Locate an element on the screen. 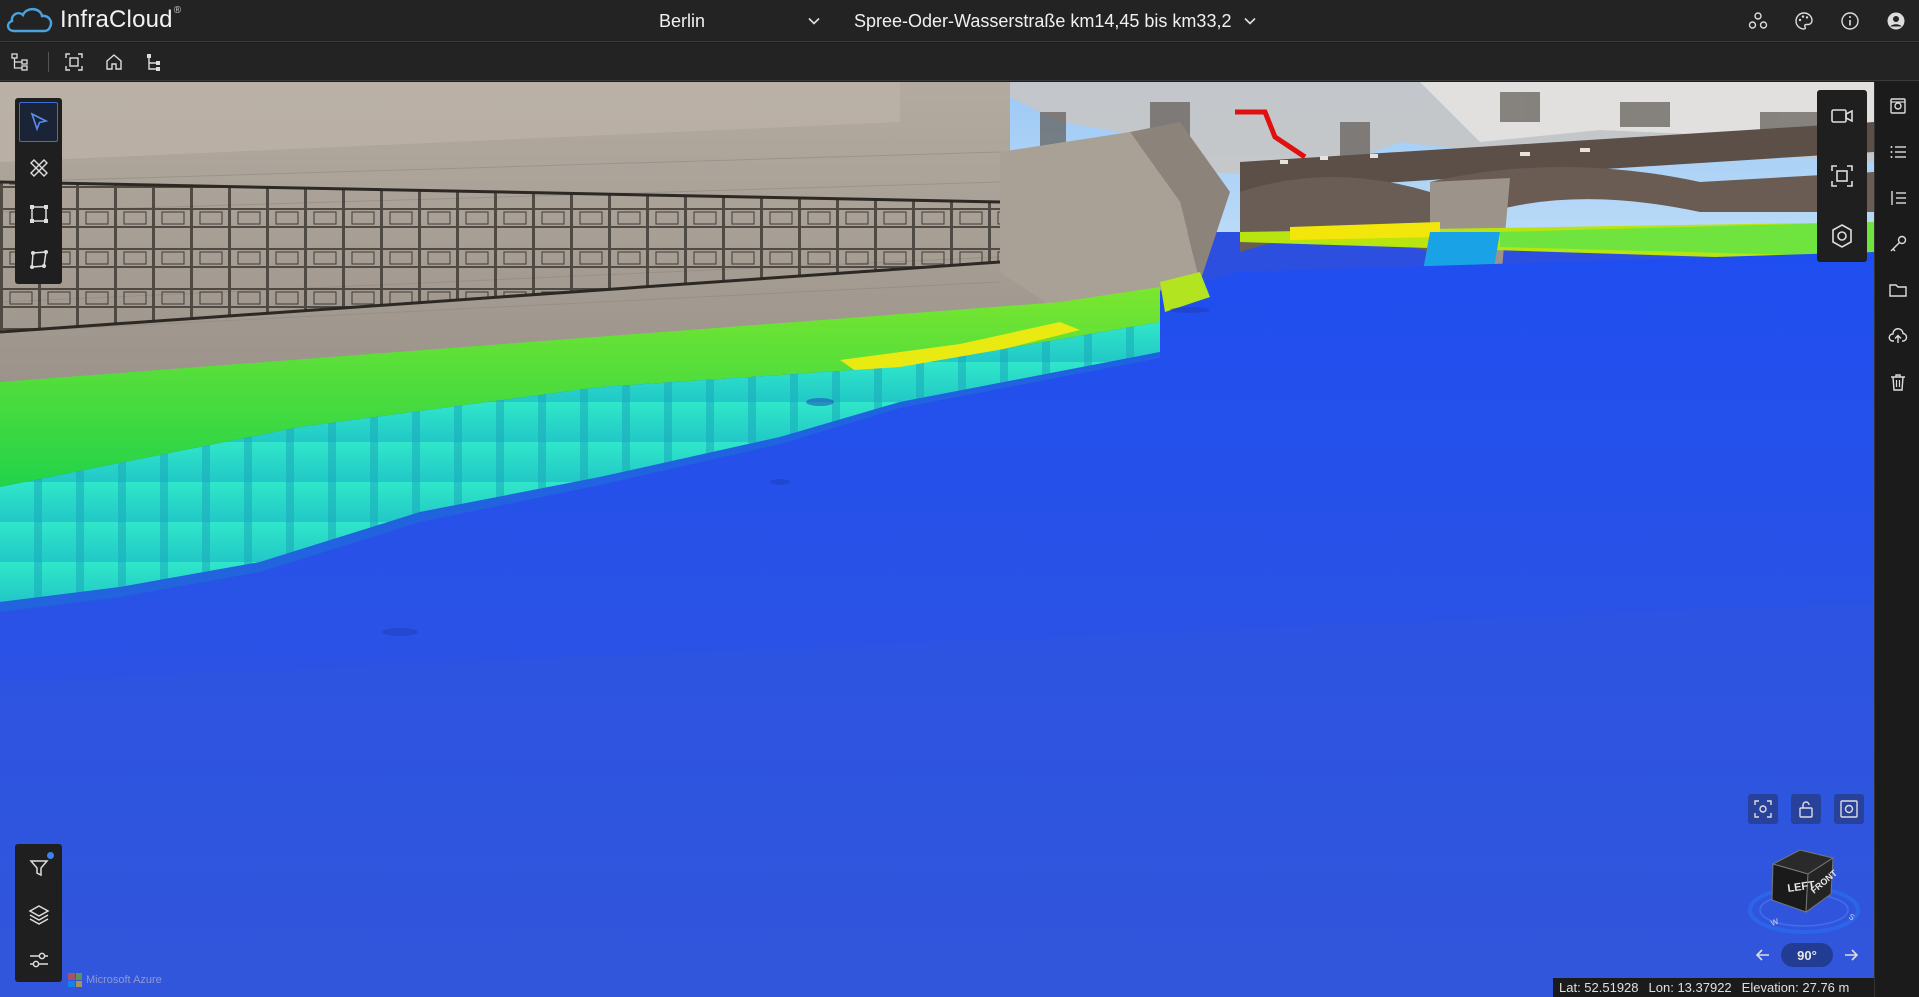 The width and height of the screenshot is (1919, 997). hierarchy-button is located at coordinates (154, 62).